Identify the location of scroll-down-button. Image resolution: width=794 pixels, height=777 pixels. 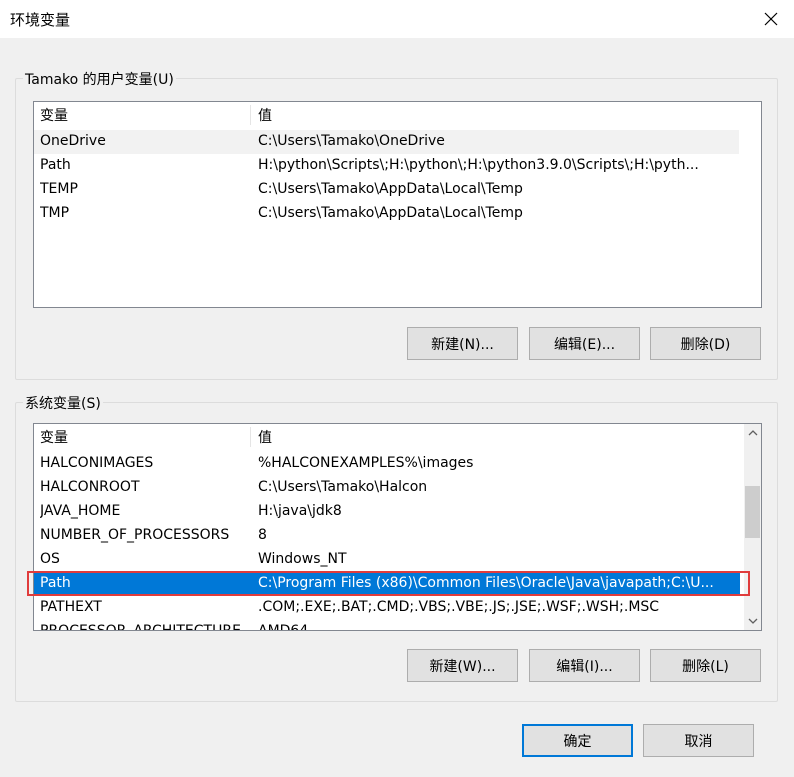
(752, 620).